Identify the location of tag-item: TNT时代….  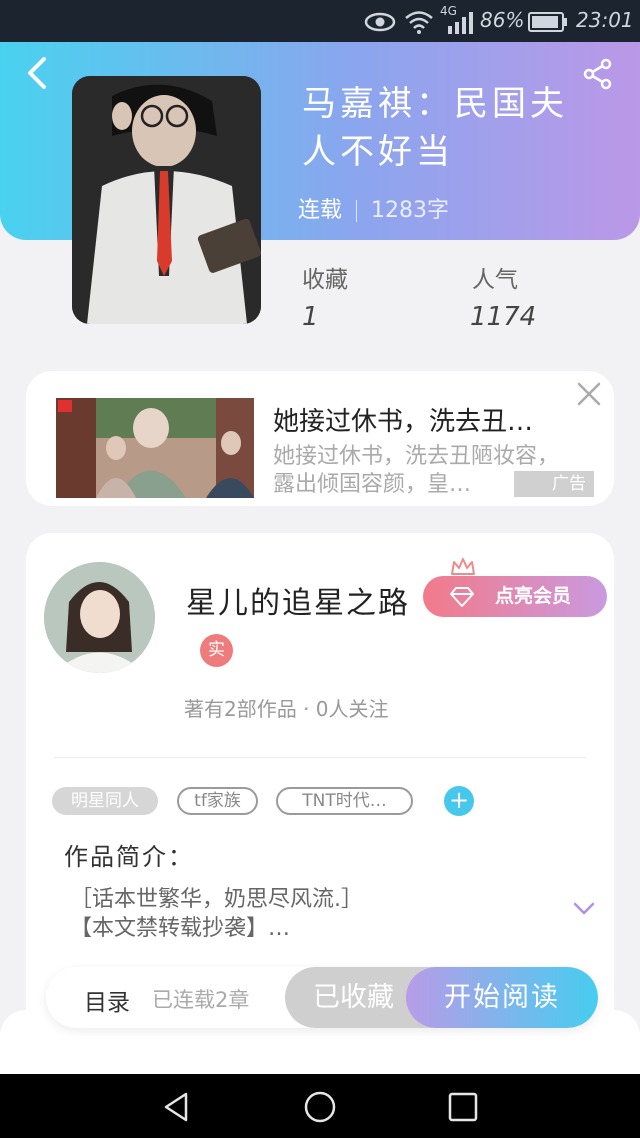
(344, 801).